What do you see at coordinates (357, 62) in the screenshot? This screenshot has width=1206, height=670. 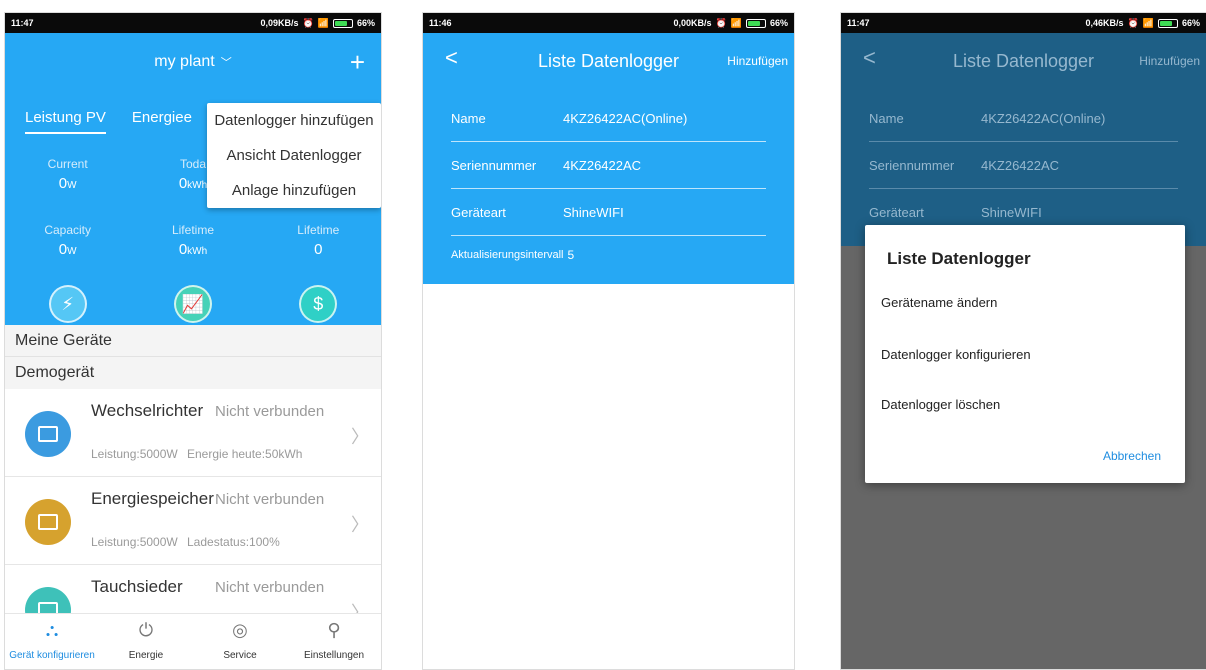 I see `add-plus-button: +` at bounding box center [357, 62].